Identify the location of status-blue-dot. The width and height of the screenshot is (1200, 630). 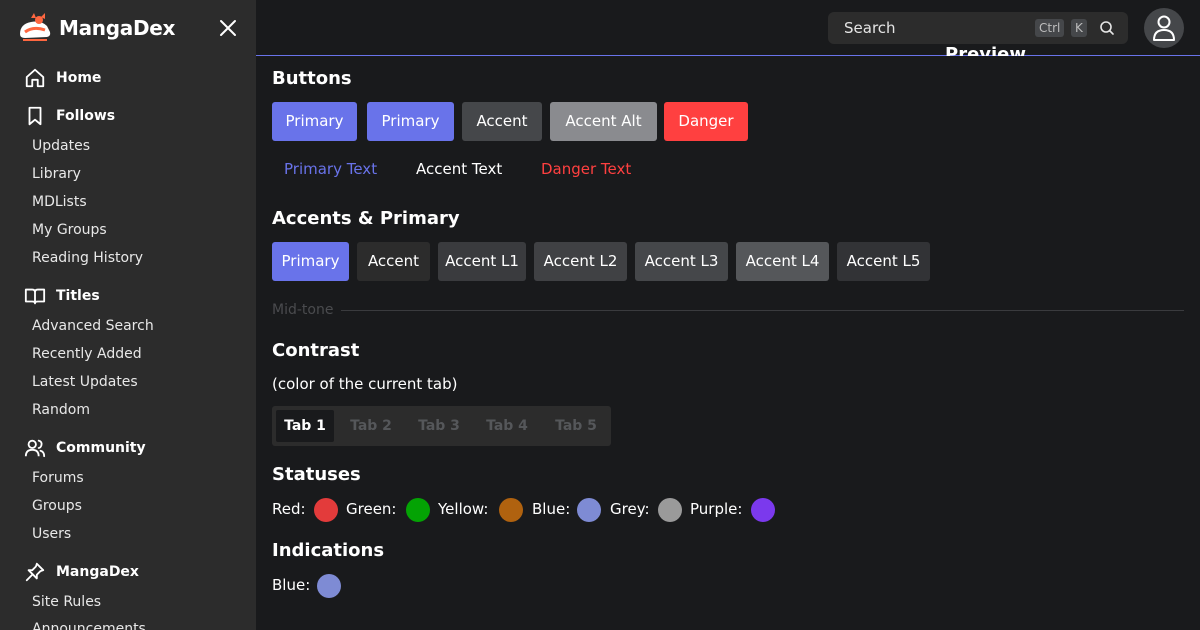
(589, 510).